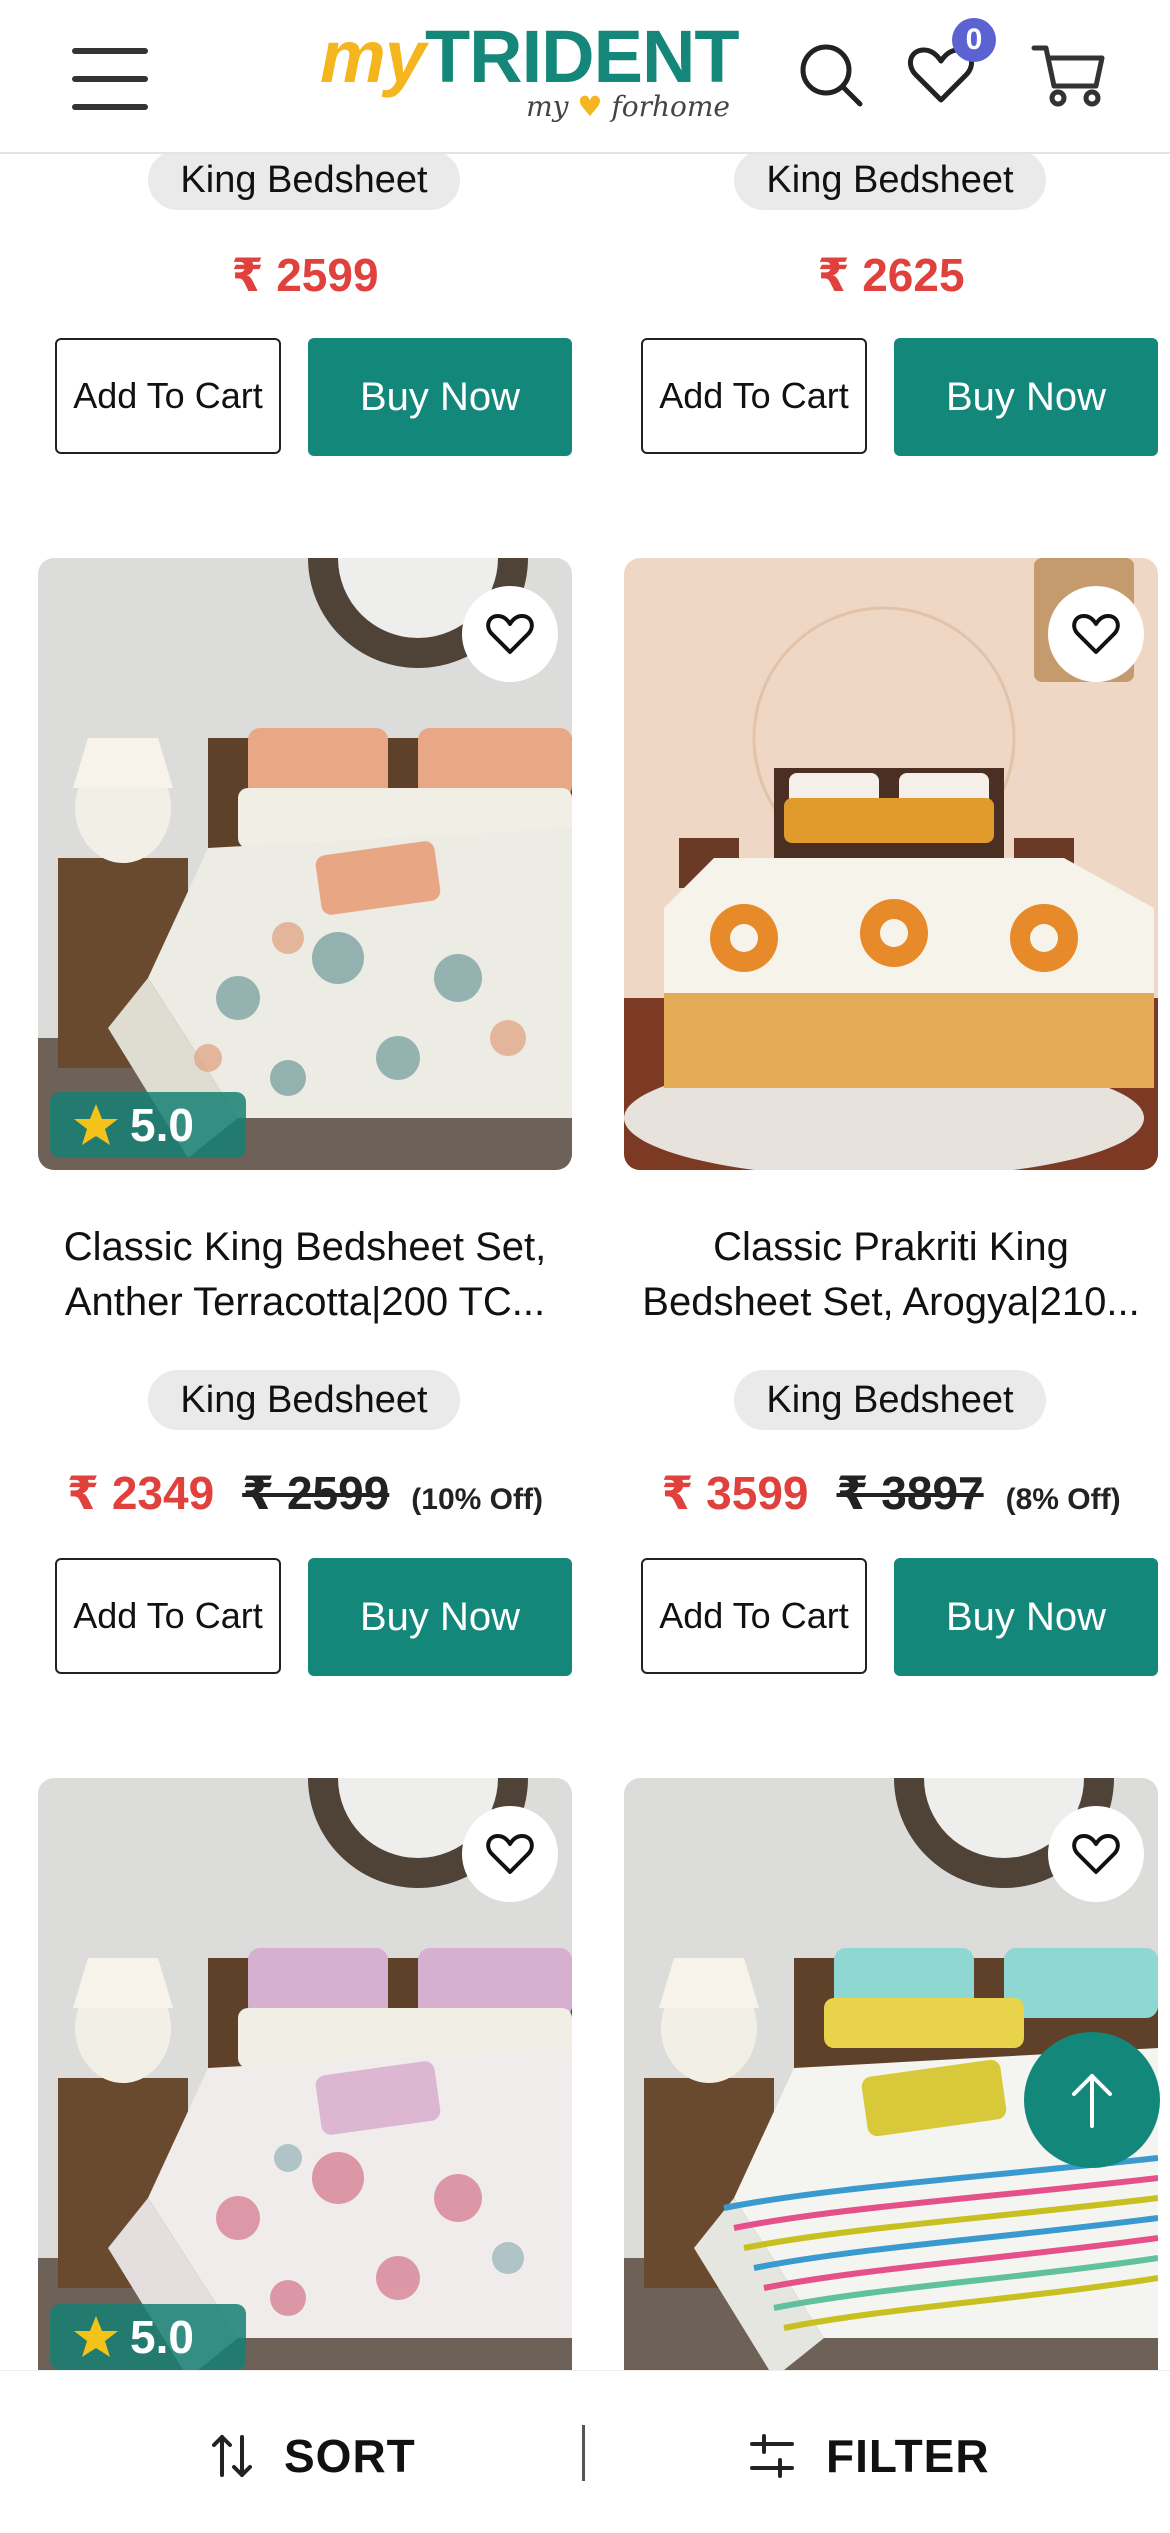 This screenshot has width=1170, height=2533. Describe the element at coordinates (1063, 1499) in the screenshot. I see `discount-label: (8% Off)` at that location.